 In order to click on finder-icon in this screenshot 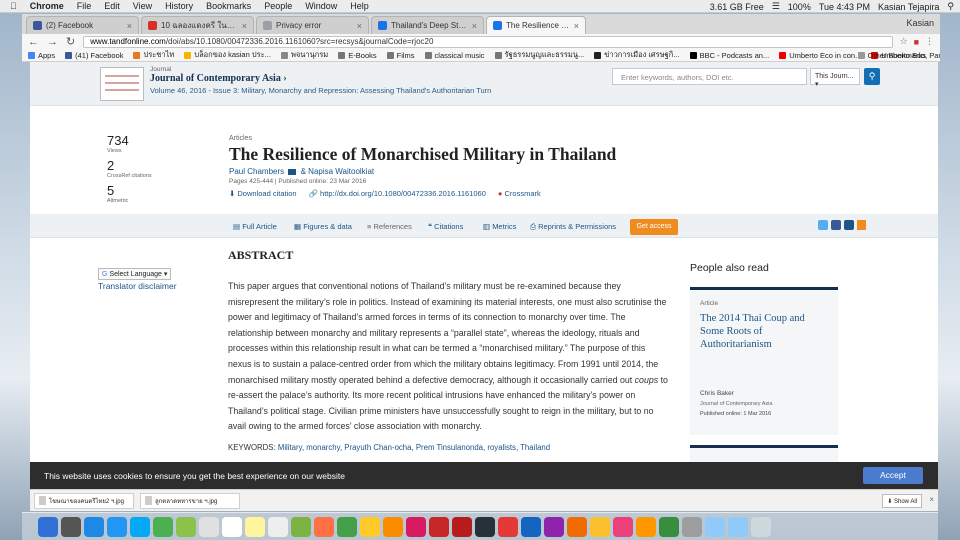, I will do `click(48, 526)`.